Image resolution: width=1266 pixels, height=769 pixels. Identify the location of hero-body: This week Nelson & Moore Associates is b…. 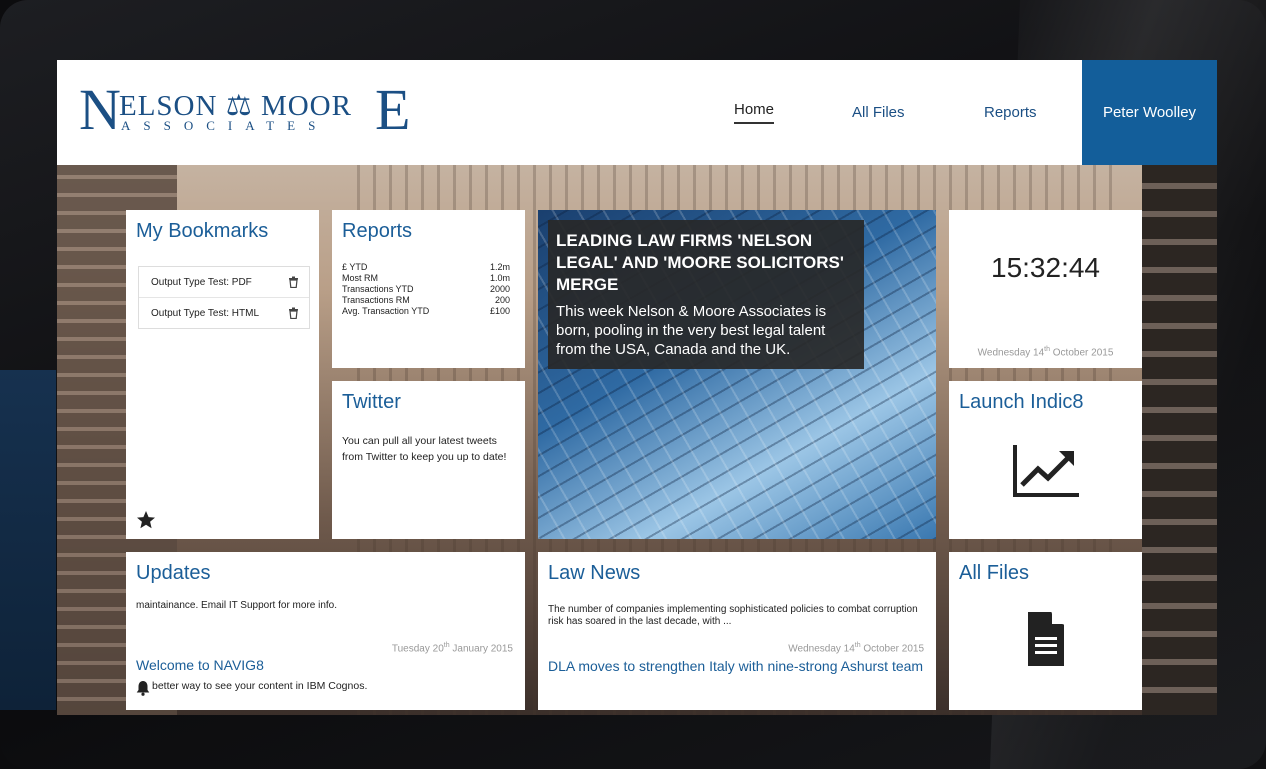
(691, 330).